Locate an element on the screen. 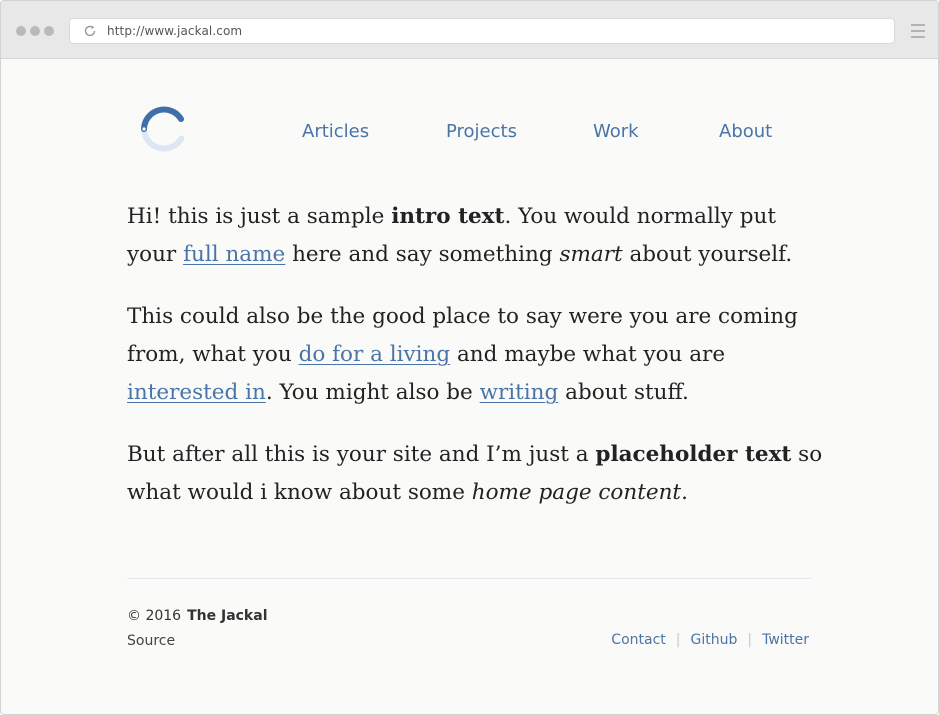 This screenshot has width=939, height=715. writing-link: writing is located at coordinates (519, 392).